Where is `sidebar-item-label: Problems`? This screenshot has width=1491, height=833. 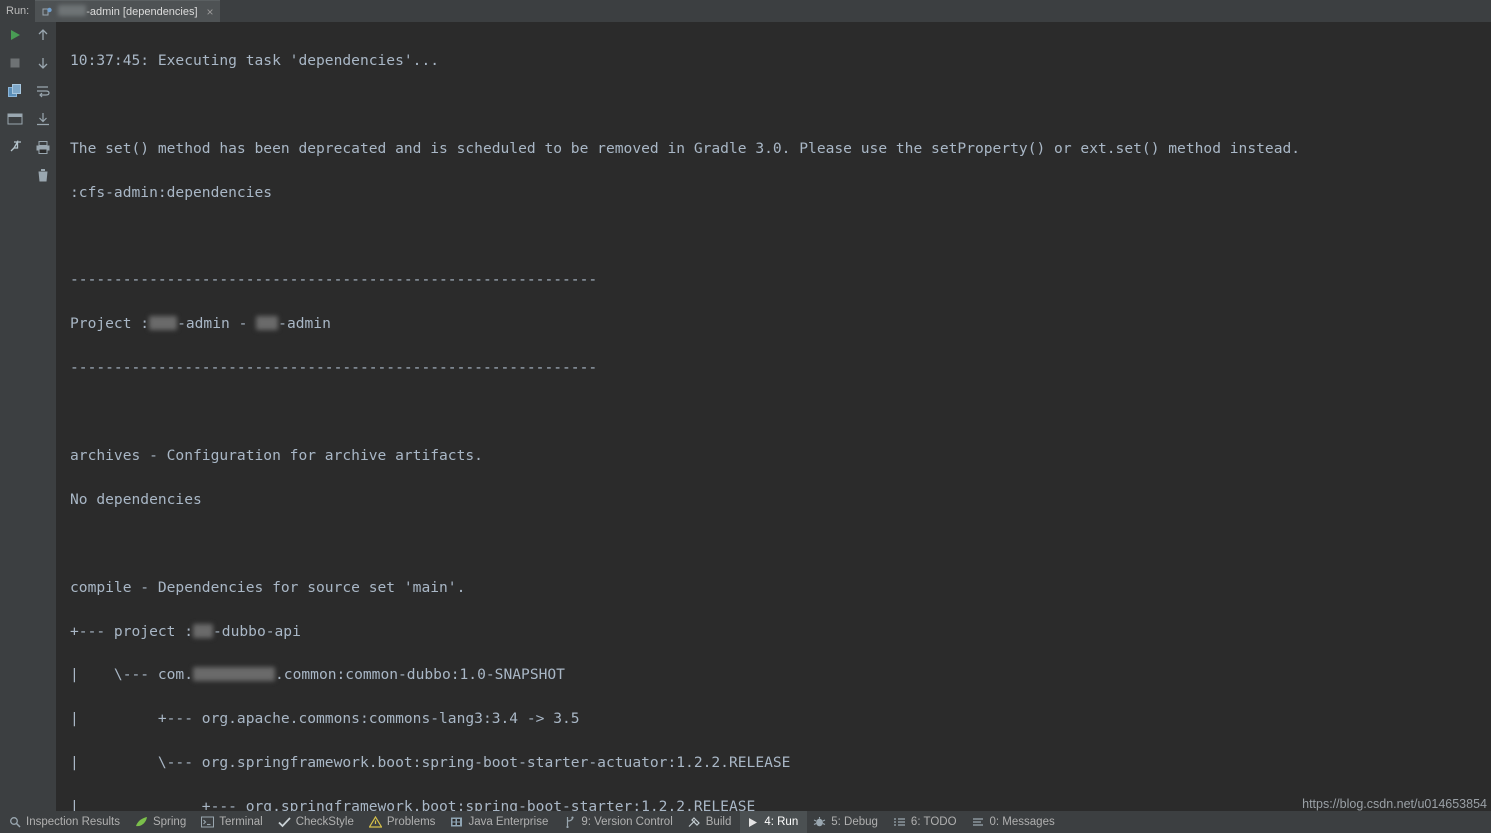
sidebar-item-label: Problems is located at coordinates (411, 822).